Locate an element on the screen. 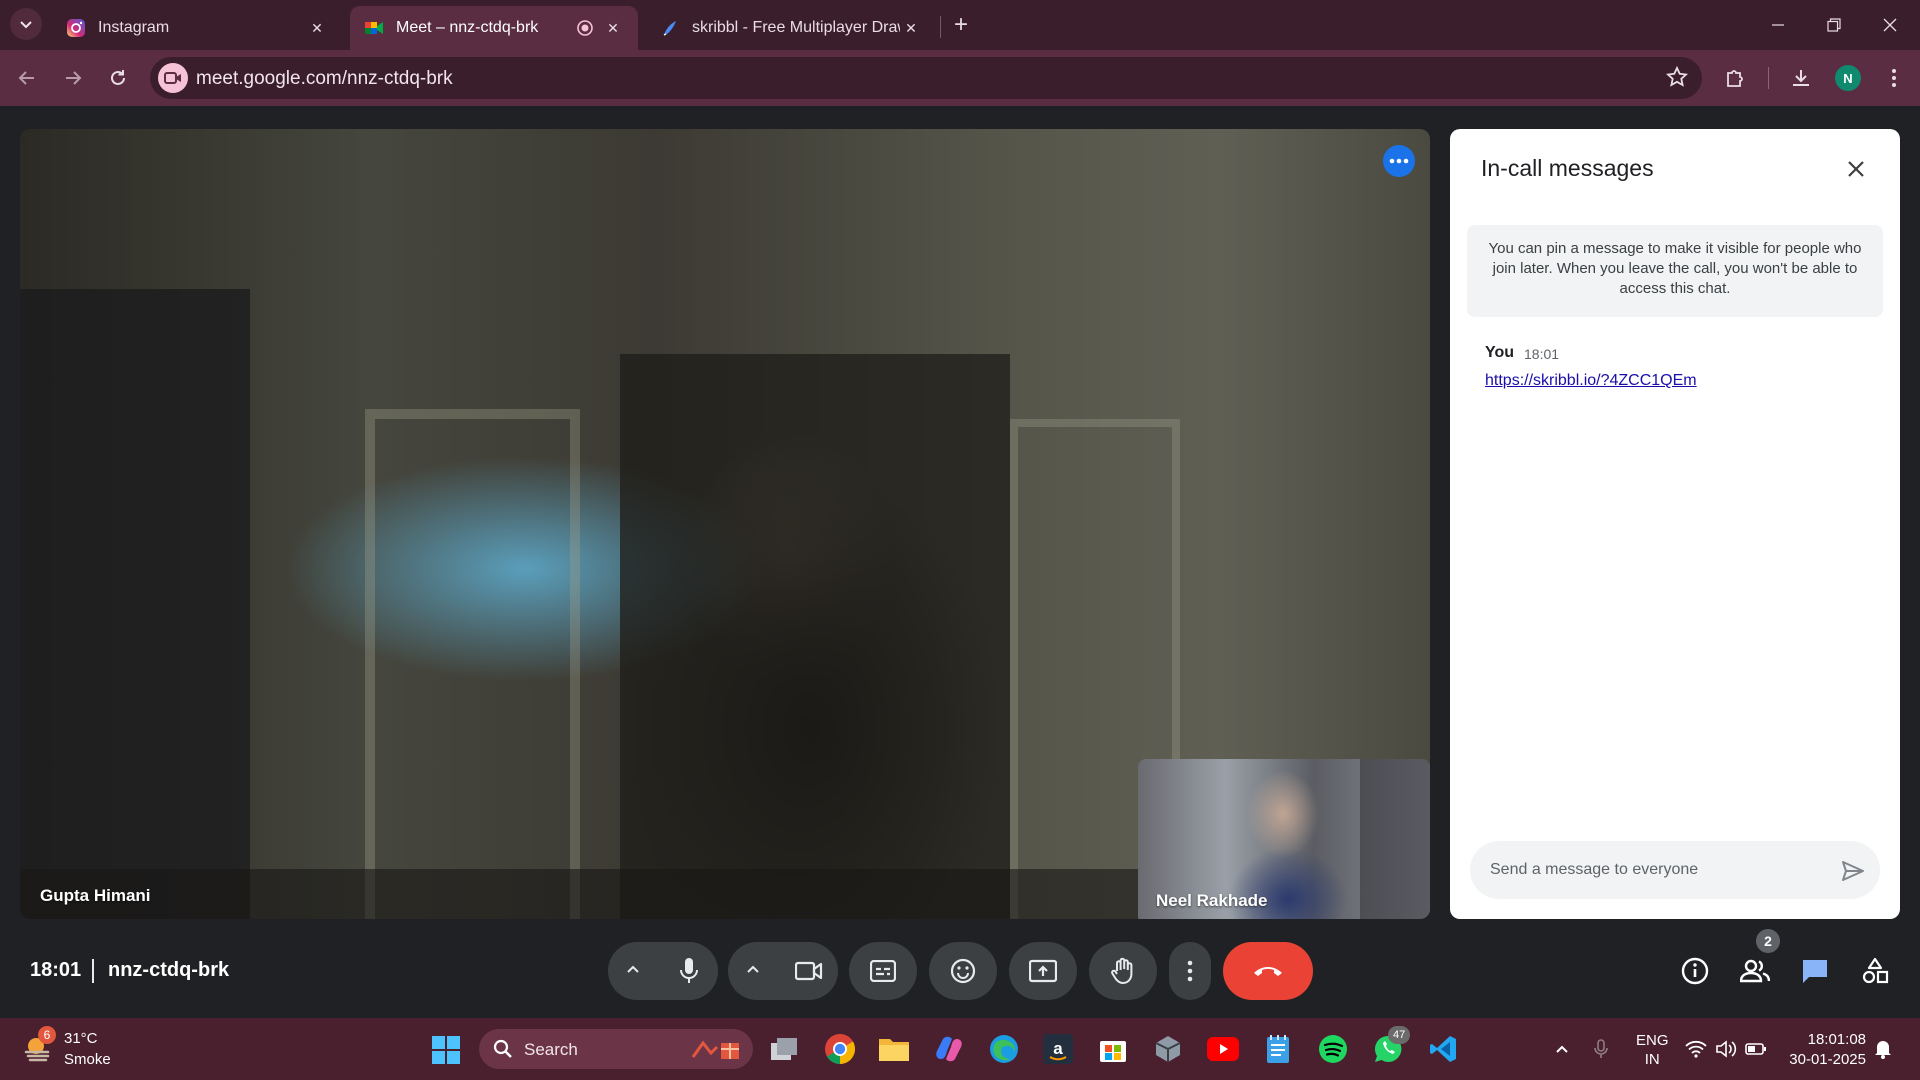 This screenshot has height=1080, width=1920. search-icon is located at coordinates (502, 1048).